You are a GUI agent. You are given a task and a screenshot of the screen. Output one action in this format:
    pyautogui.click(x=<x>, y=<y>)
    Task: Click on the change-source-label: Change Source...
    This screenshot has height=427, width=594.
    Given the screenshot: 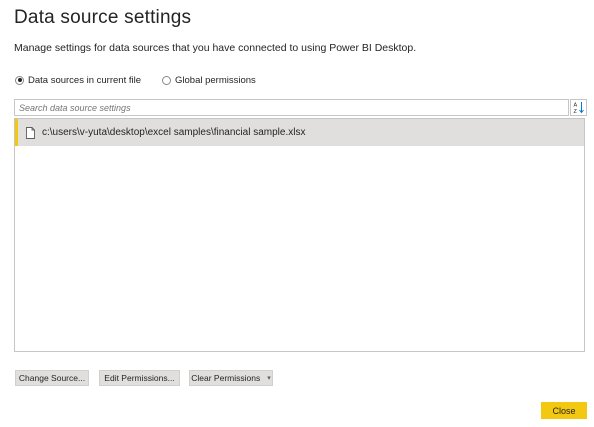 What is the action you would take?
    pyautogui.click(x=52, y=378)
    